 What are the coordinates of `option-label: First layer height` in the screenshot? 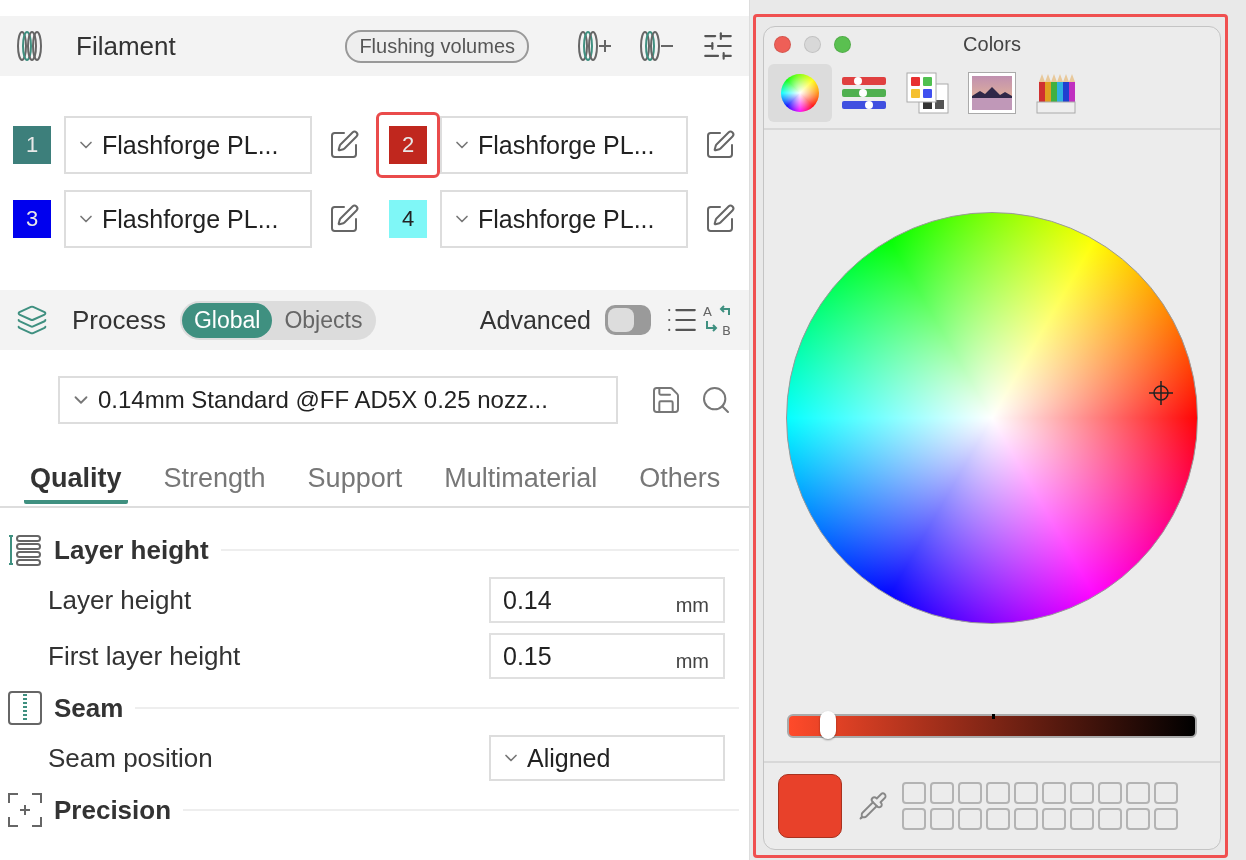 It's located at (144, 656).